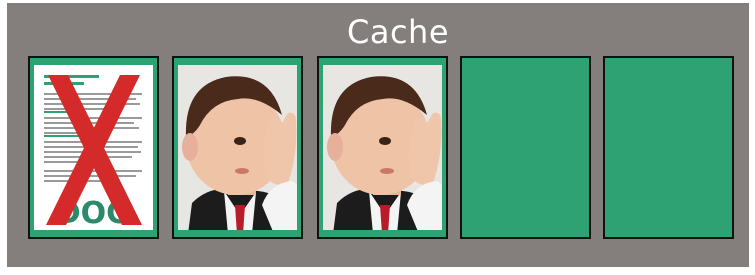  I want to click on cache-title: Cache, so click(397, 32).